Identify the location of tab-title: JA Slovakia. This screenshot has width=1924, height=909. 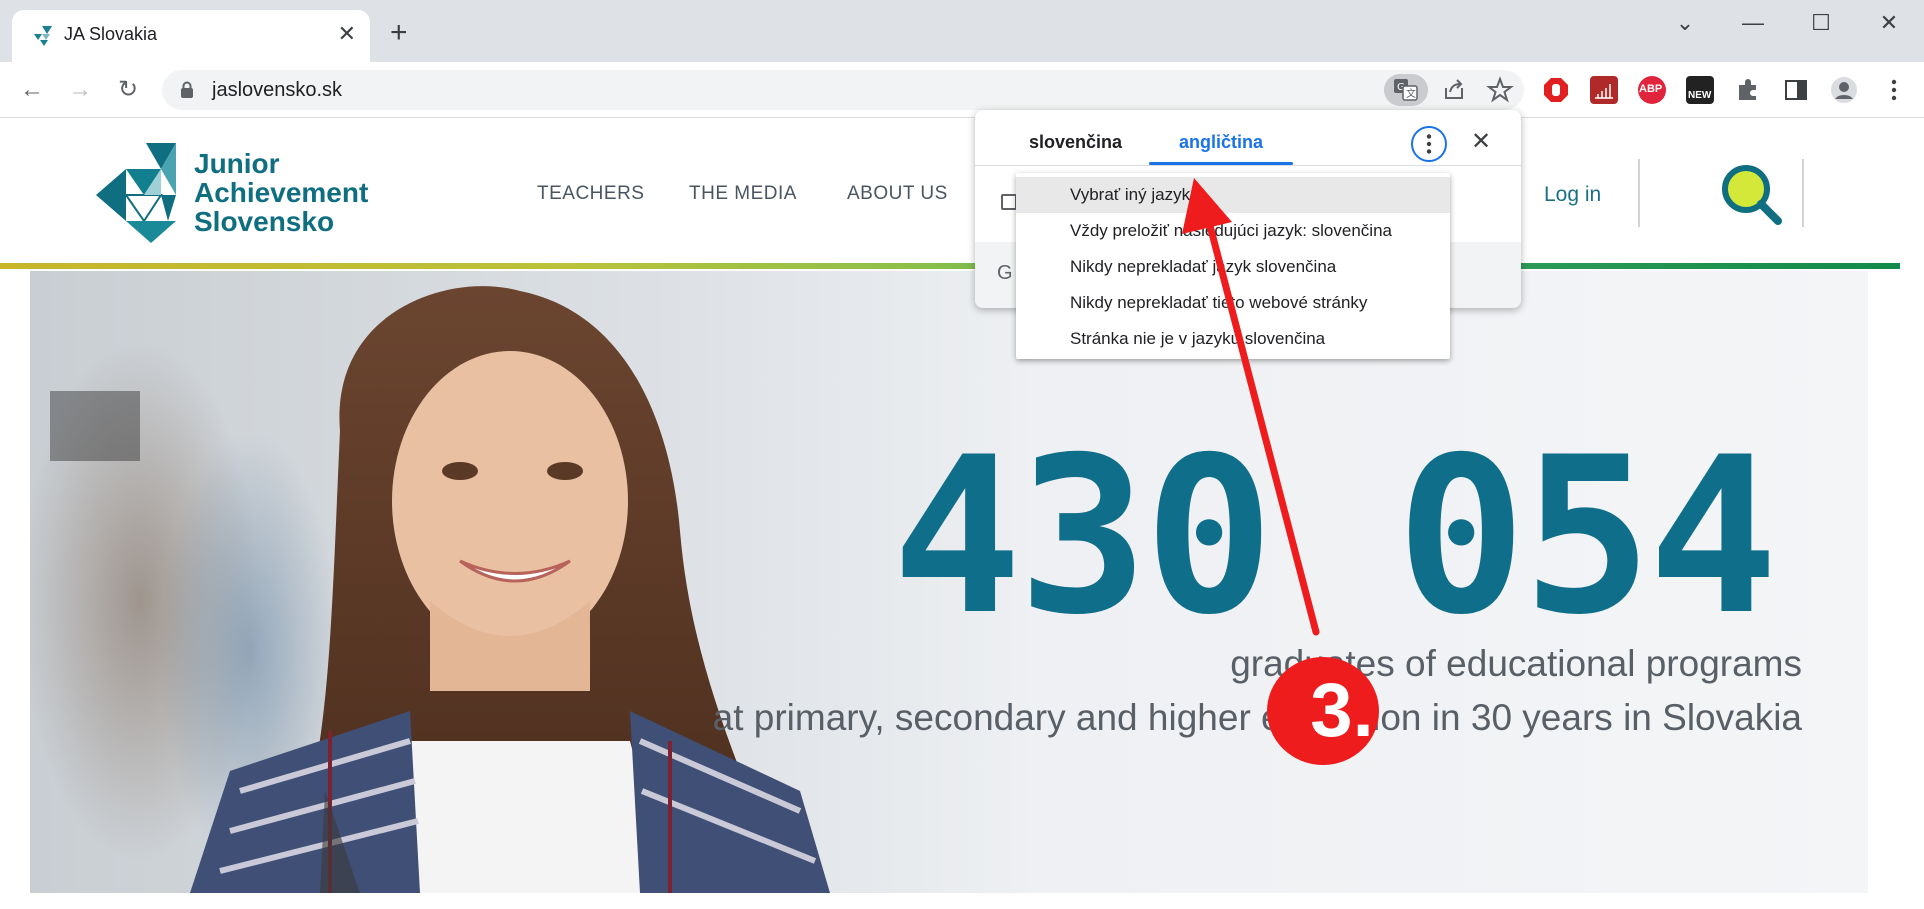
(111, 34).